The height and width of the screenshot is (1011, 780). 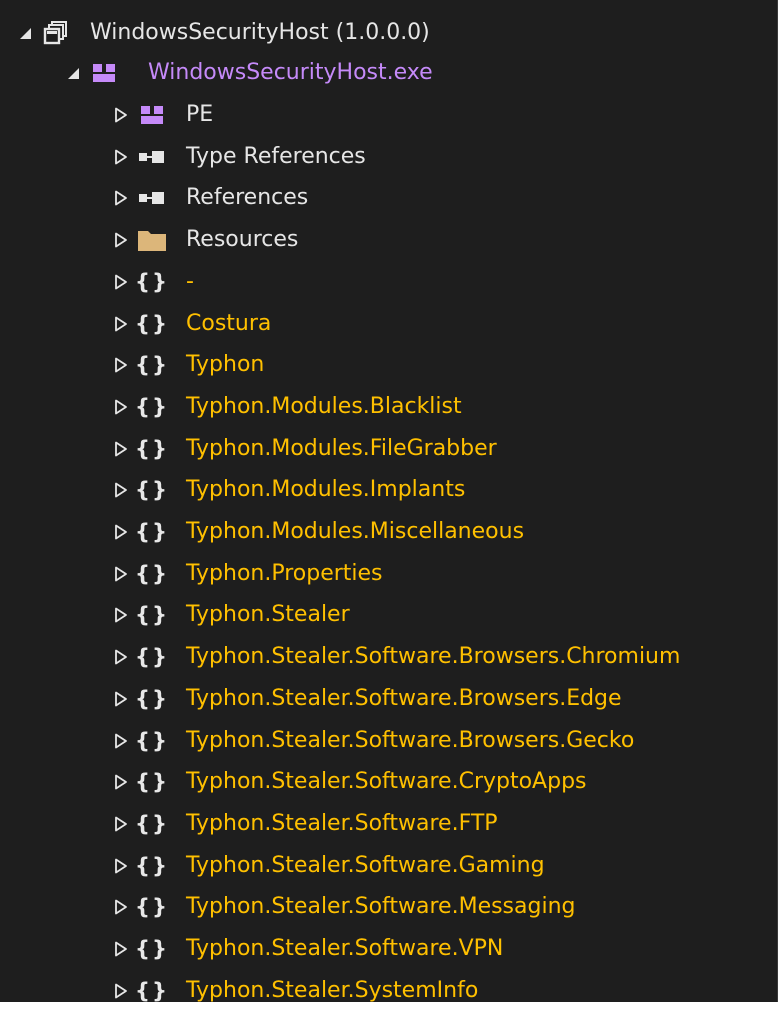 I want to click on tree-node-module: WindowsSecurityHost.exe, so click(x=247, y=73).